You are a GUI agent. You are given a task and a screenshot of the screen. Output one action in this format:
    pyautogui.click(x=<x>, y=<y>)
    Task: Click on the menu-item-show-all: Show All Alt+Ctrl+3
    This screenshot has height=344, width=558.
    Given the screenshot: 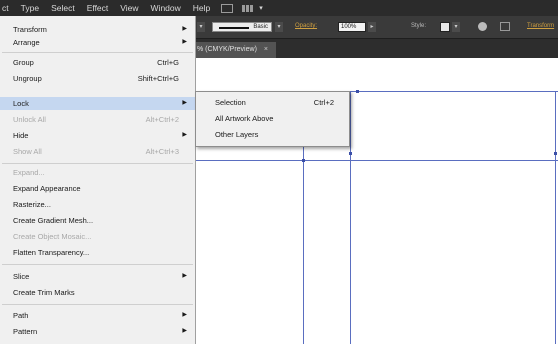 What is the action you would take?
    pyautogui.click(x=97, y=151)
    